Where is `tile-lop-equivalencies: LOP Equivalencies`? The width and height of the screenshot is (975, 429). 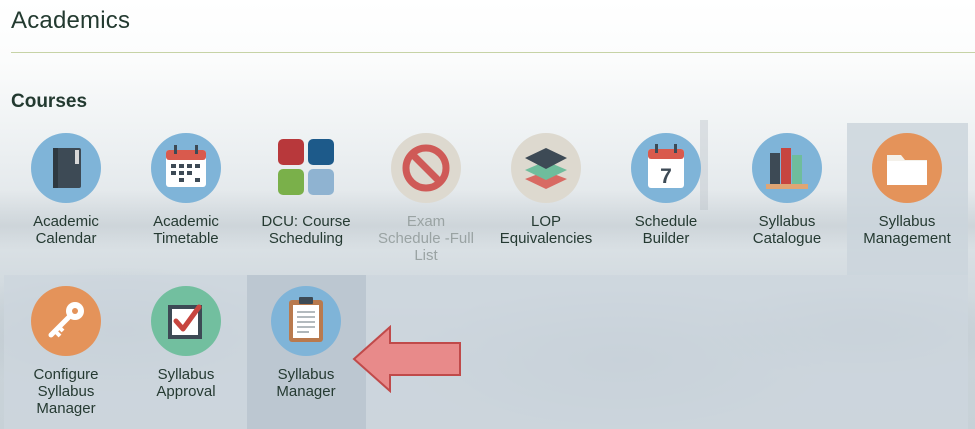
tile-lop-equivalencies: LOP Equivalencies is located at coordinates (546, 193).